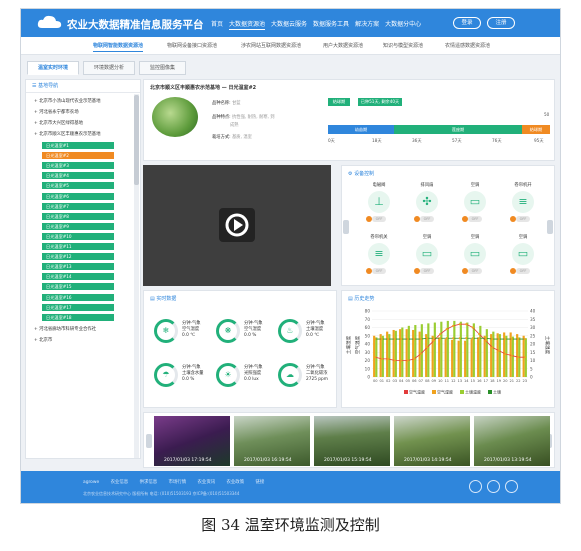 The width and height of the screenshot is (581, 551). What do you see at coordinates (192, 45) in the screenshot?
I see `subnav-iot-interface: 物联网设备接口资源池` at bounding box center [192, 45].